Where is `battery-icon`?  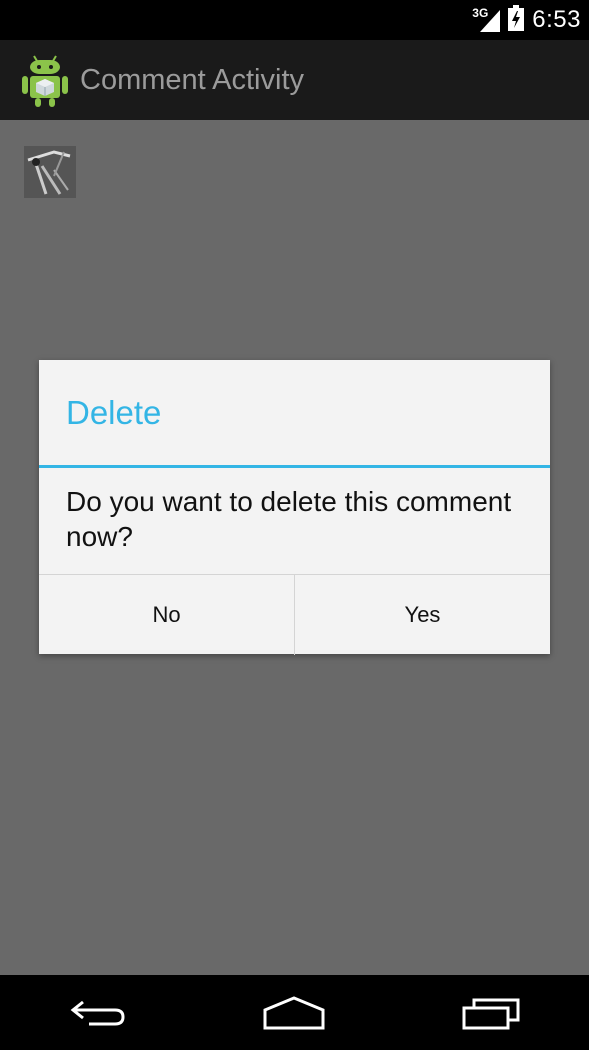
battery-icon is located at coordinates (516, 20).